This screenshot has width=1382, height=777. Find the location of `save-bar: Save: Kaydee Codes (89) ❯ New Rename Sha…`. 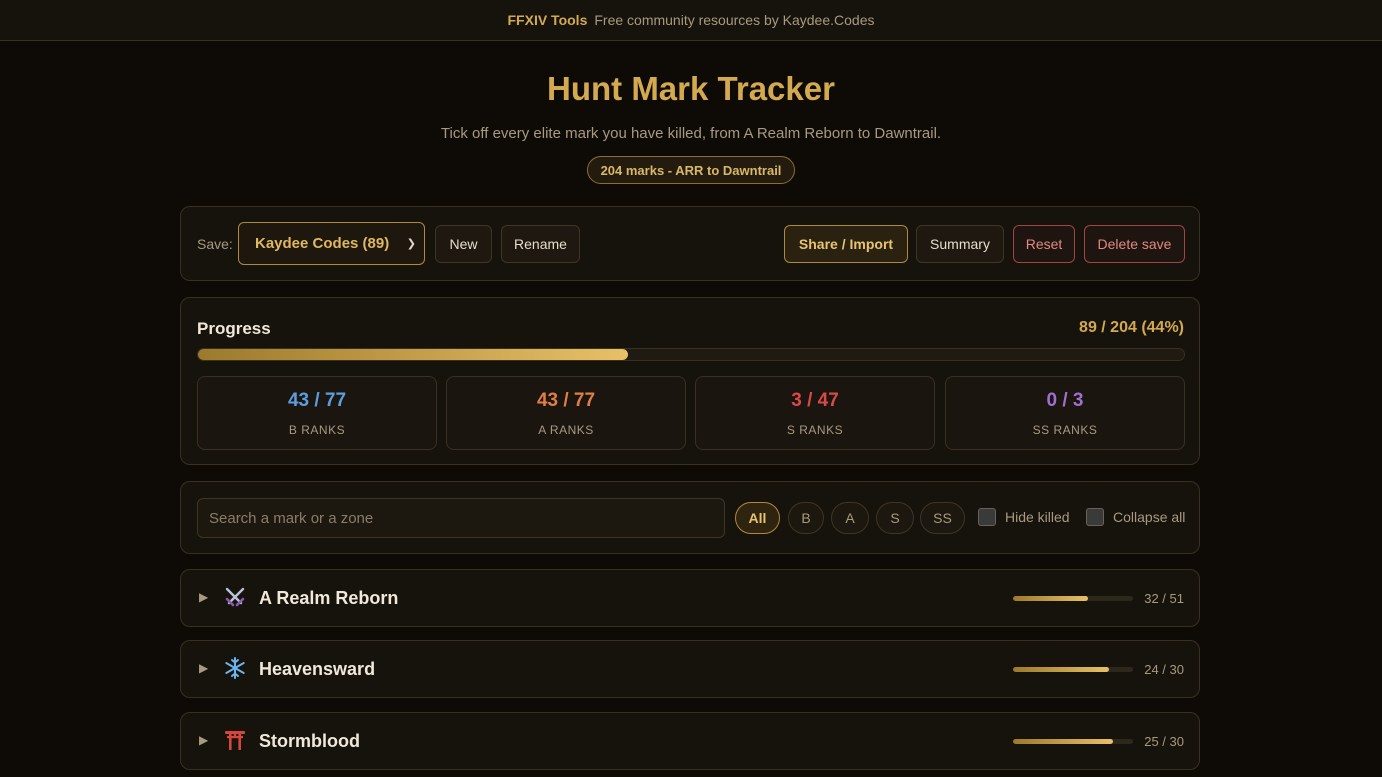

save-bar: Save: Kaydee Codes (89) ❯ New Rename Sha… is located at coordinates (690, 243).